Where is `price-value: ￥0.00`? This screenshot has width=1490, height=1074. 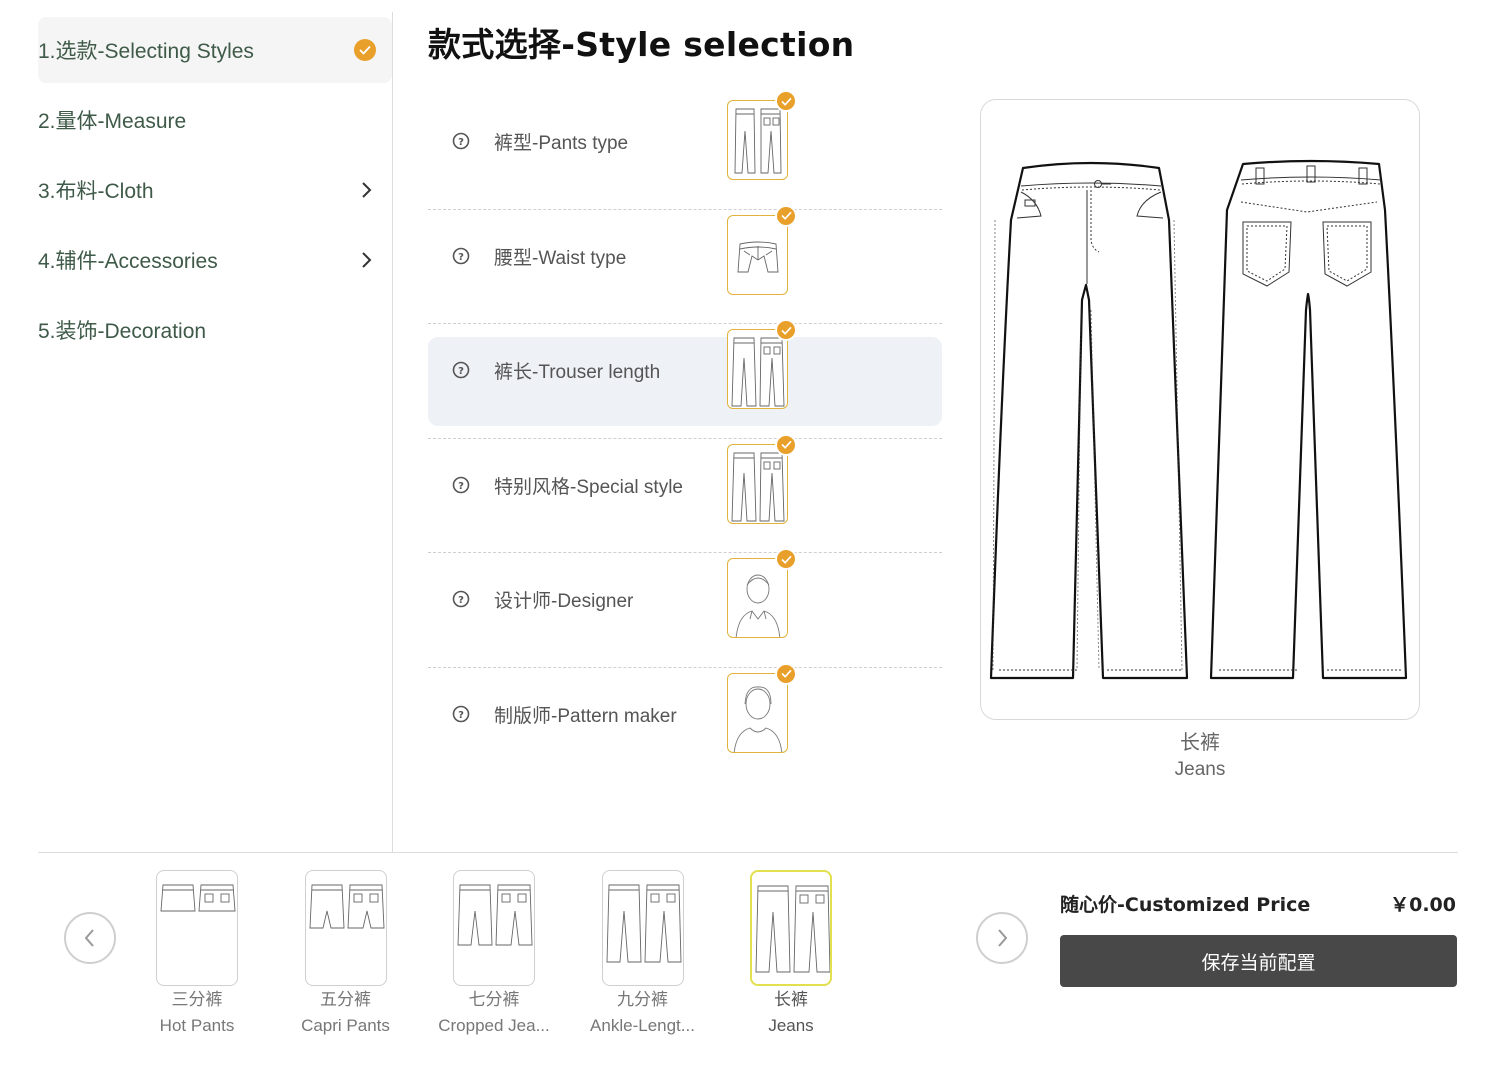 price-value: ￥0.00 is located at coordinates (1423, 905).